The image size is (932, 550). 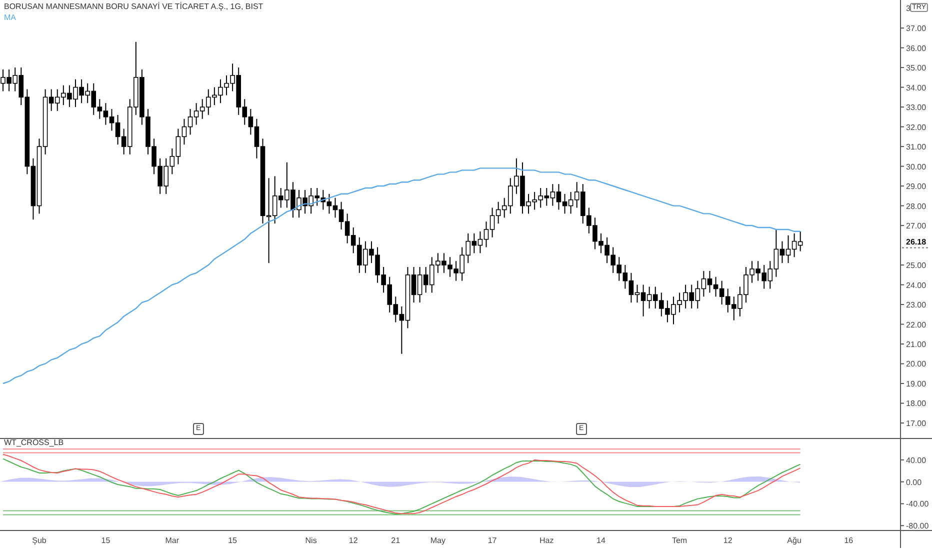 I want to click on date-tick-label: Şub, so click(x=39, y=540).